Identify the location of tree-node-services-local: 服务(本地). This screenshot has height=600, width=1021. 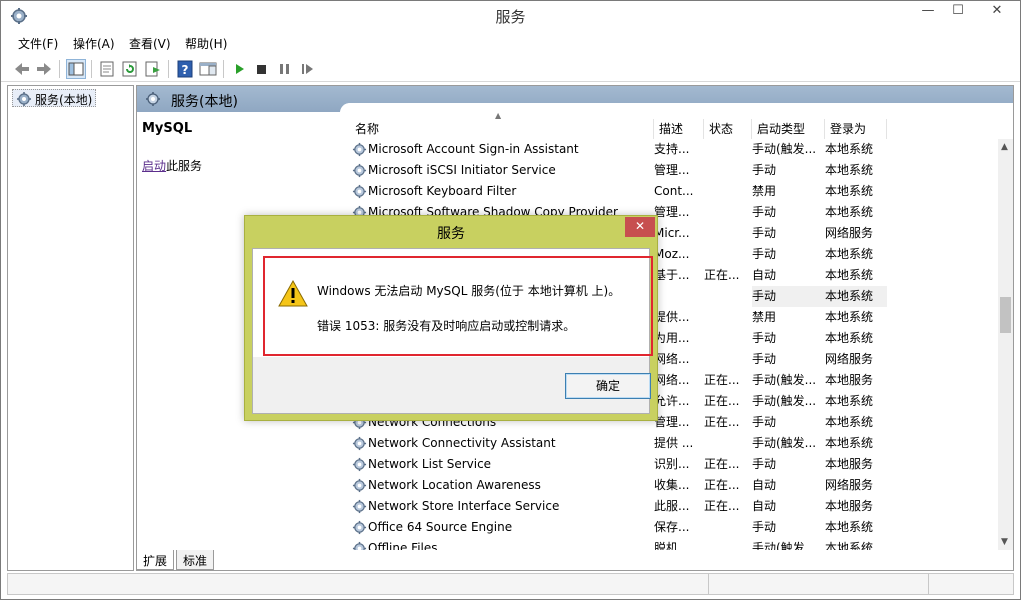
(54, 98).